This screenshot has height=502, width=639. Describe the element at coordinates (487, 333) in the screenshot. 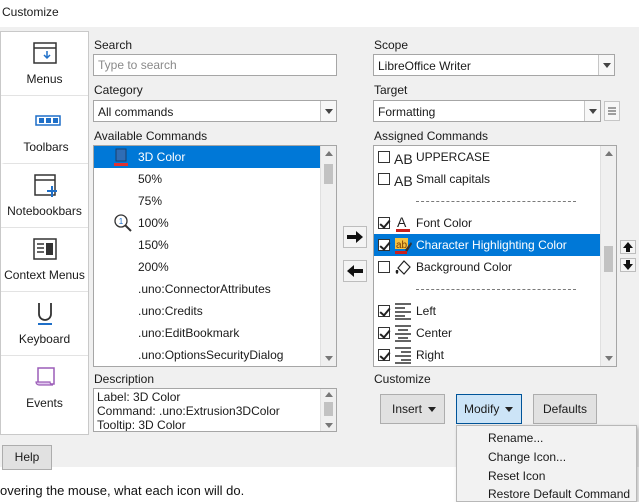

I see `list-item: Center` at that location.